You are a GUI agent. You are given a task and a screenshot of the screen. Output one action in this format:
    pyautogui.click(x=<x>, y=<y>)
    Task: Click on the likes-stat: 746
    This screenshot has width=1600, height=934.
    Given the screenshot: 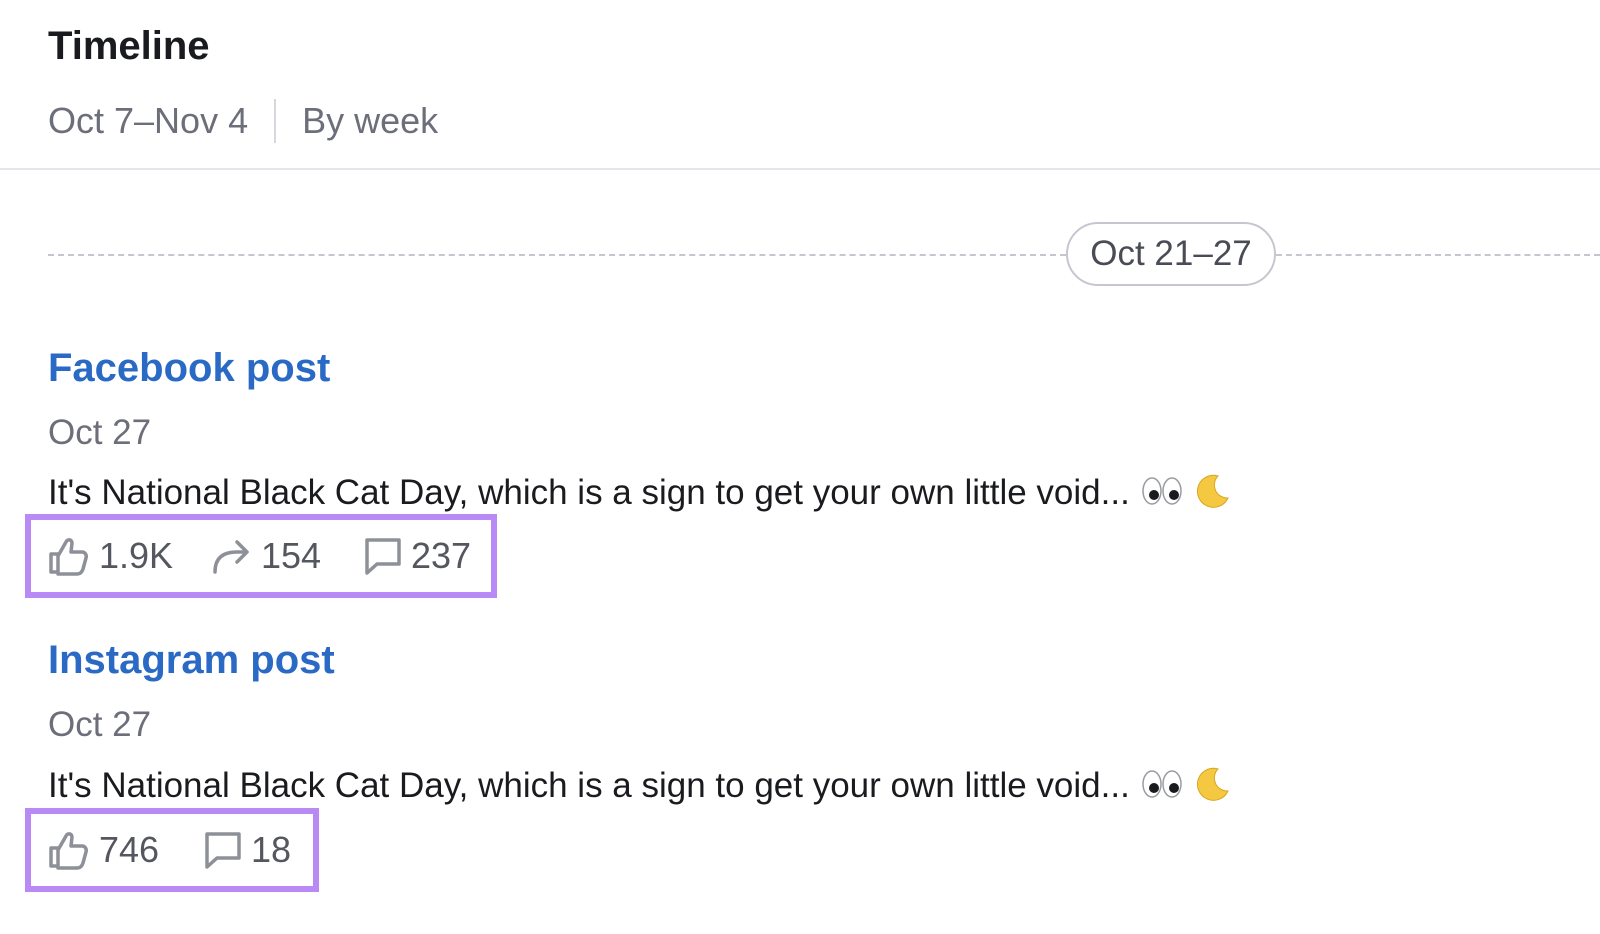 What is the action you would take?
    pyautogui.click(x=103, y=850)
    